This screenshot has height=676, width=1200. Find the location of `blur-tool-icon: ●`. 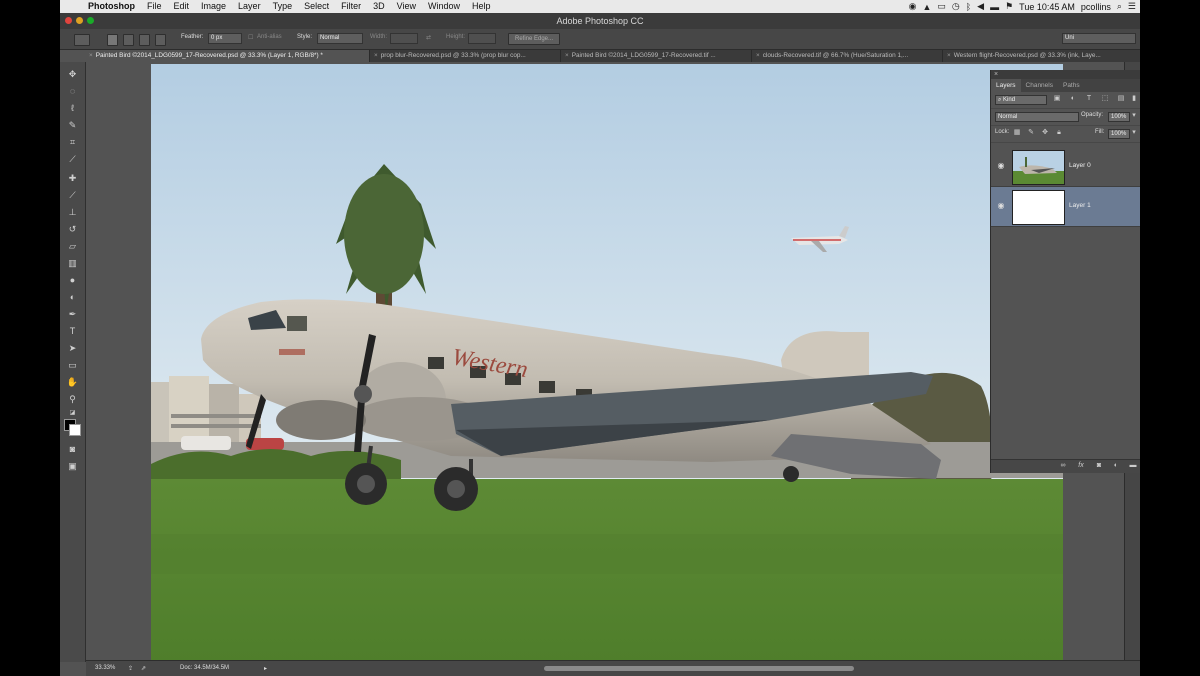

blur-tool-icon: ● is located at coordinates (72, 280).